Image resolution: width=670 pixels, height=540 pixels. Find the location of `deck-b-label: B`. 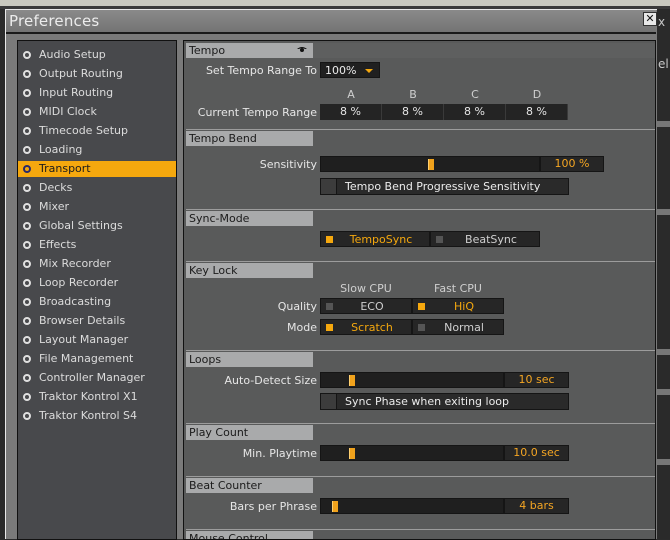

deck-b-label: B is located at coordinates (413, 94).